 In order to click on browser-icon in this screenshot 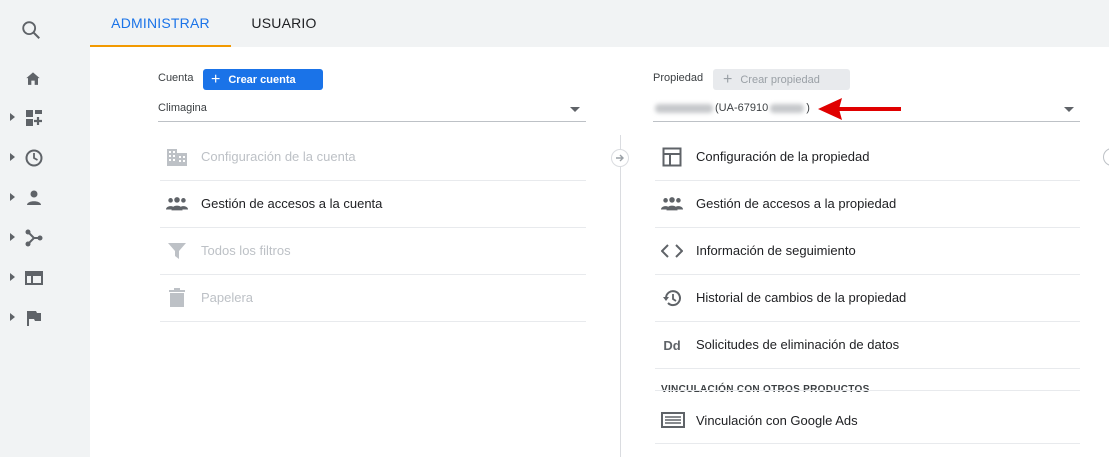, I will do `click(34, 278)`.